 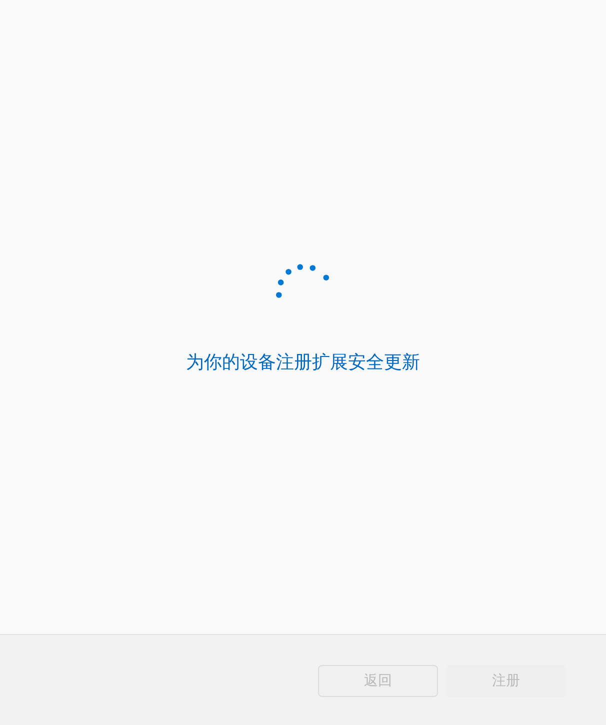 I want to click on status-message: 为你的设备注册扩展安全更新, so click(x=303, y=362).